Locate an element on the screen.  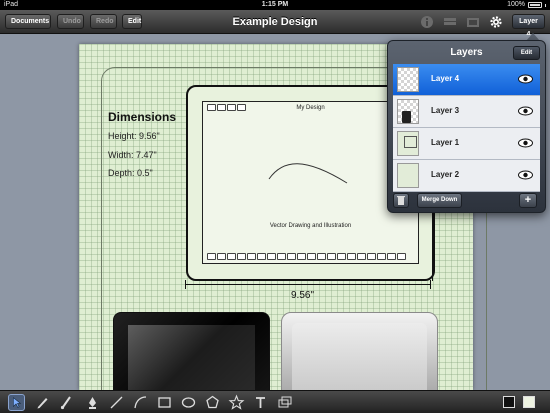
layer-row-3: Layer 3 is located at coordinates (466, 112).